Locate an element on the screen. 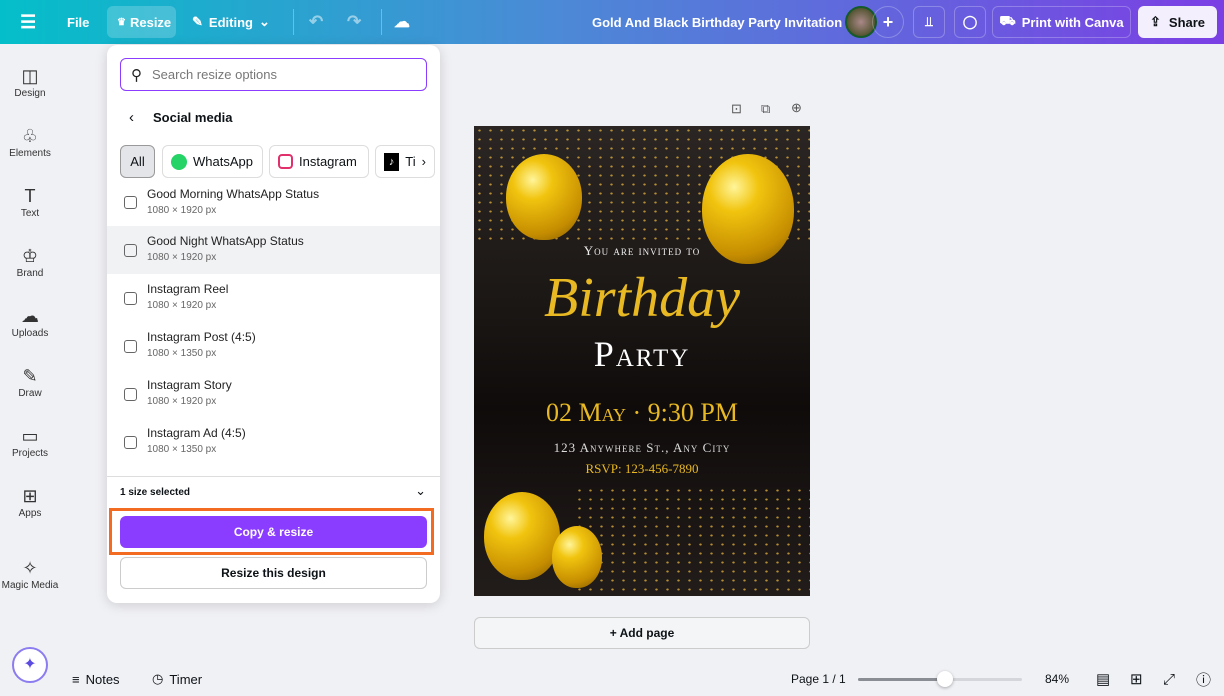 The height and width of the screenshot is (696, 1224). text-icon: T is located at coordinates (30, 196).